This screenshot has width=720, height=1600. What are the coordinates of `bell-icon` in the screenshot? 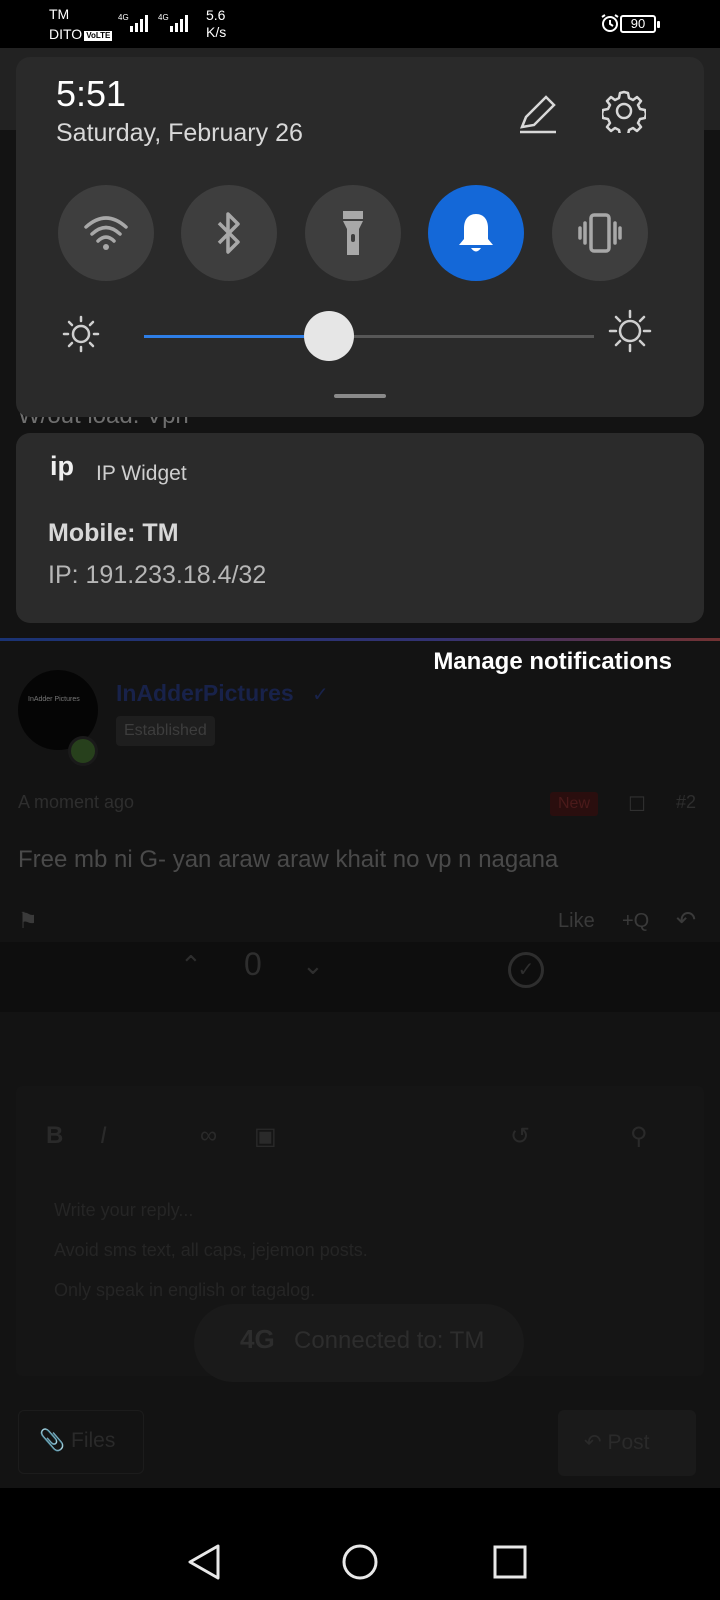 It's located at (476, 233).